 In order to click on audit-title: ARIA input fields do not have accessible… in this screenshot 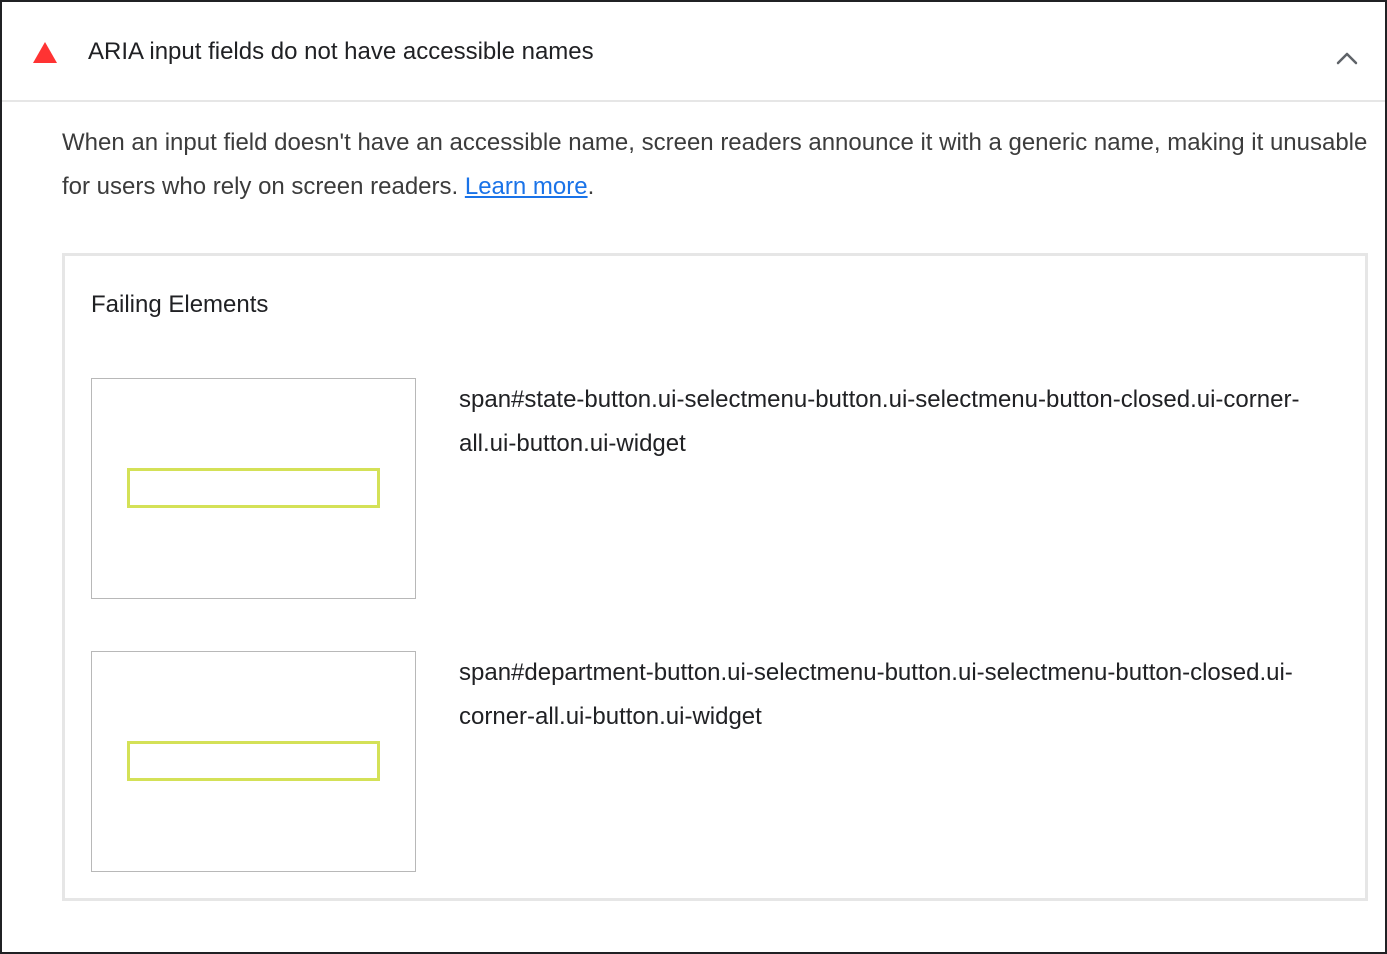, I will do `click(341, 51)`.